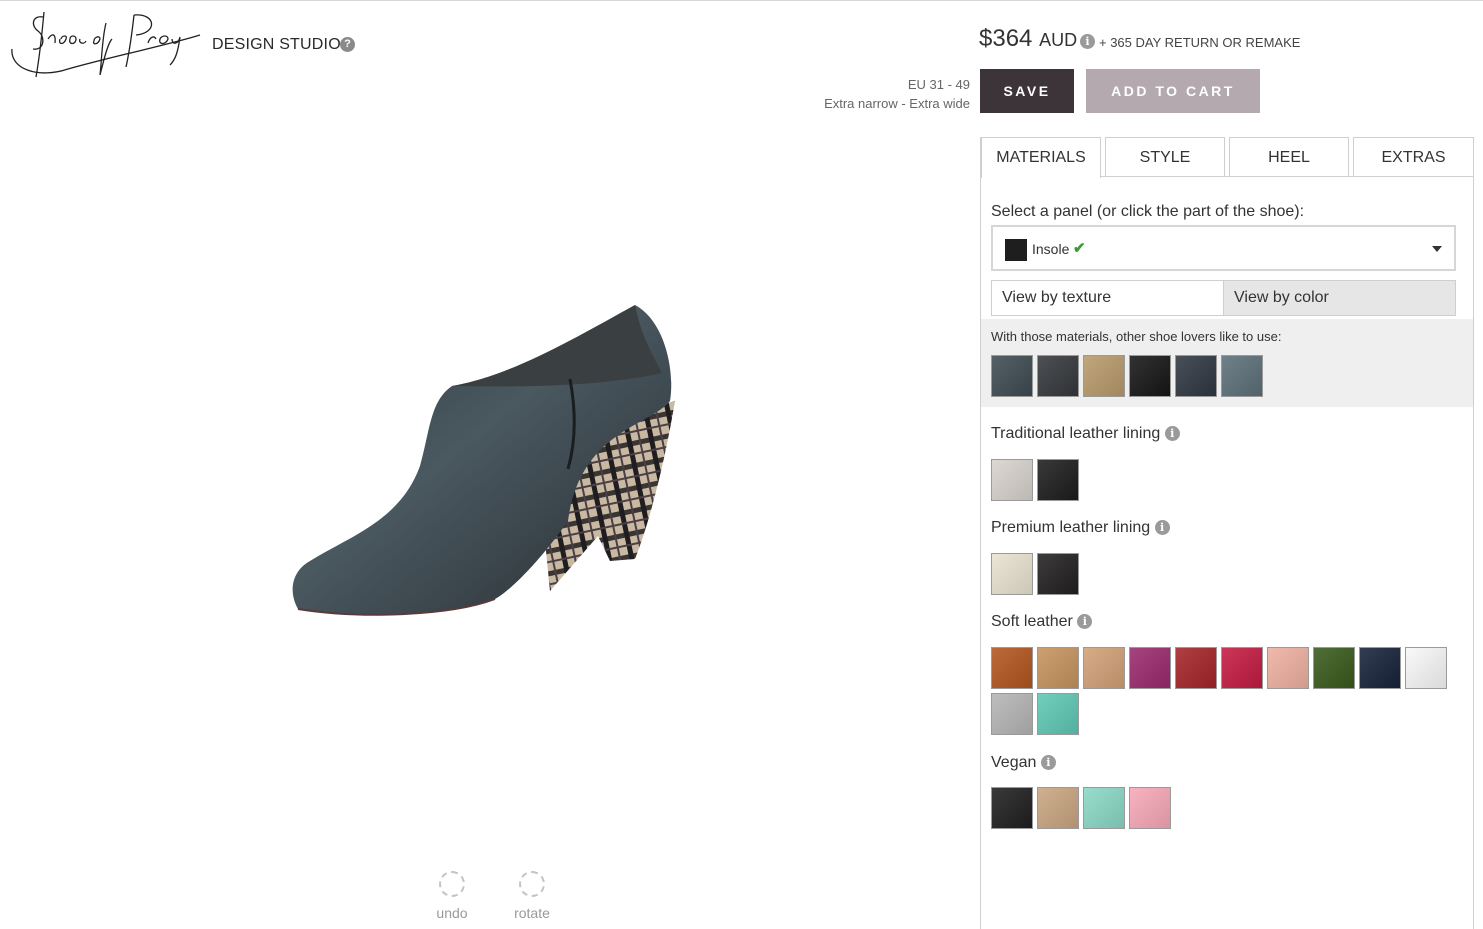  What do you see at coordinates (452, 913) in the screenshot?
I see `undo-label: undo` at bounding box center [452, 913].